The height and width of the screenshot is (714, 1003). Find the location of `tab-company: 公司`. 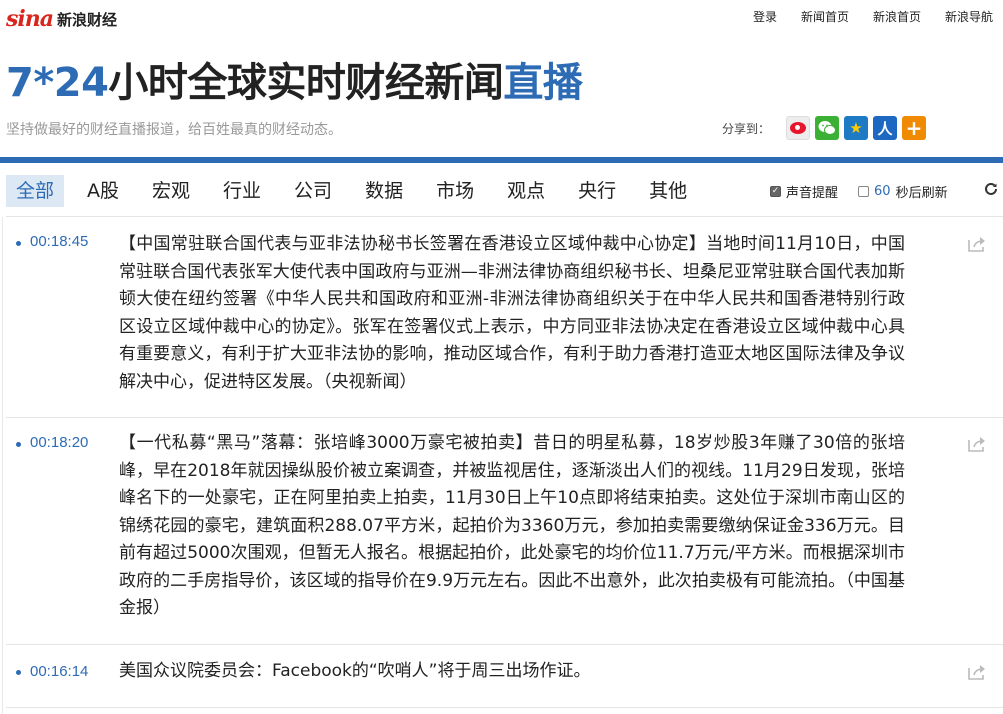

tab-company: 公司 is located at coordinates (313, 191).